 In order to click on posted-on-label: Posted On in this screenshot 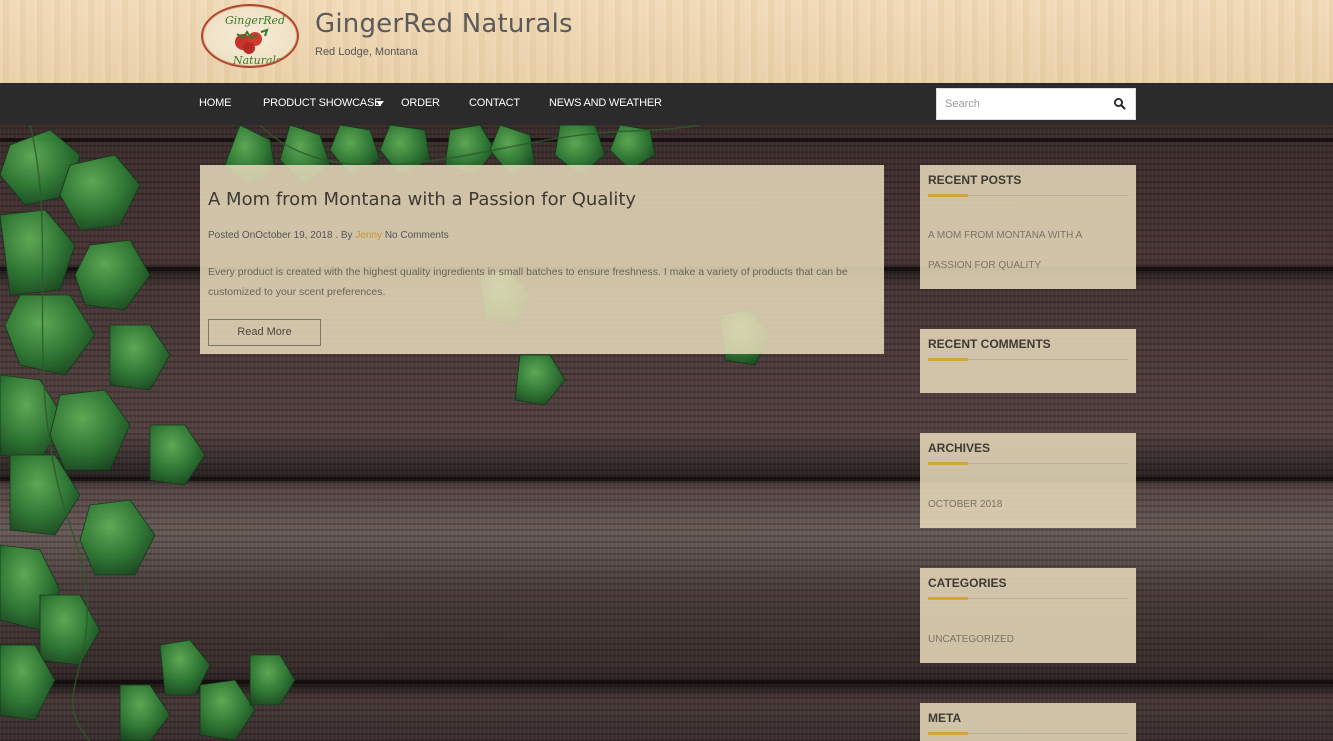, I will do `click(232, 235)`.